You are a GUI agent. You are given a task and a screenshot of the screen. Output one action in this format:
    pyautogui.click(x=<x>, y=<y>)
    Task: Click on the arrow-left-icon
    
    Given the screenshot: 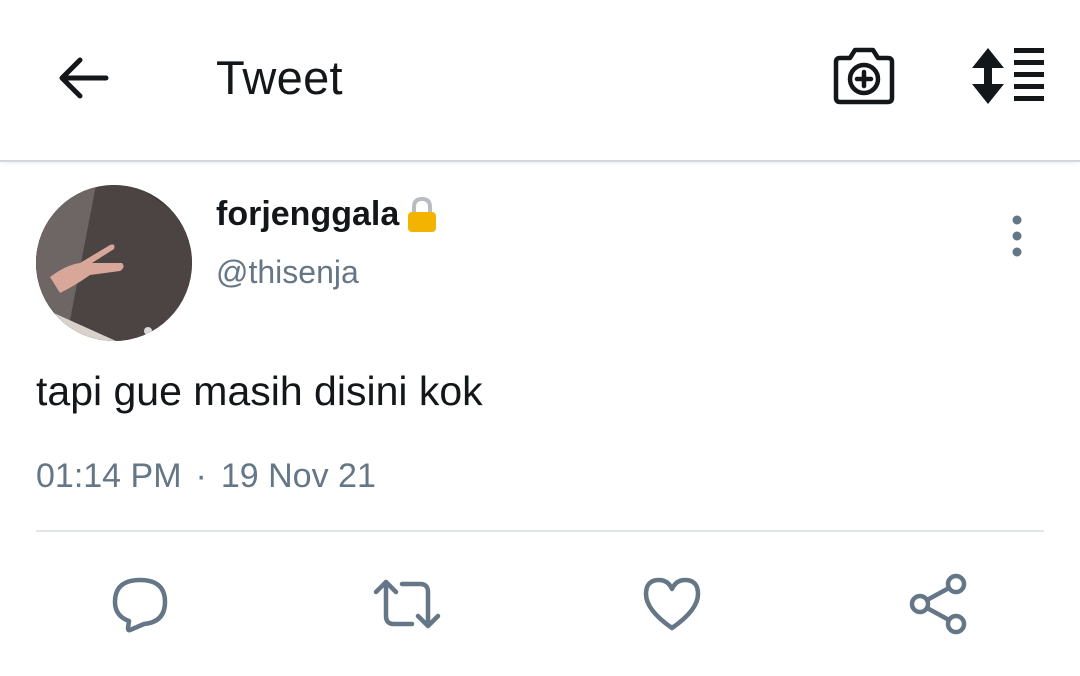 What is the action you would take?
    pyautogui.click(x=84, y=78)
    